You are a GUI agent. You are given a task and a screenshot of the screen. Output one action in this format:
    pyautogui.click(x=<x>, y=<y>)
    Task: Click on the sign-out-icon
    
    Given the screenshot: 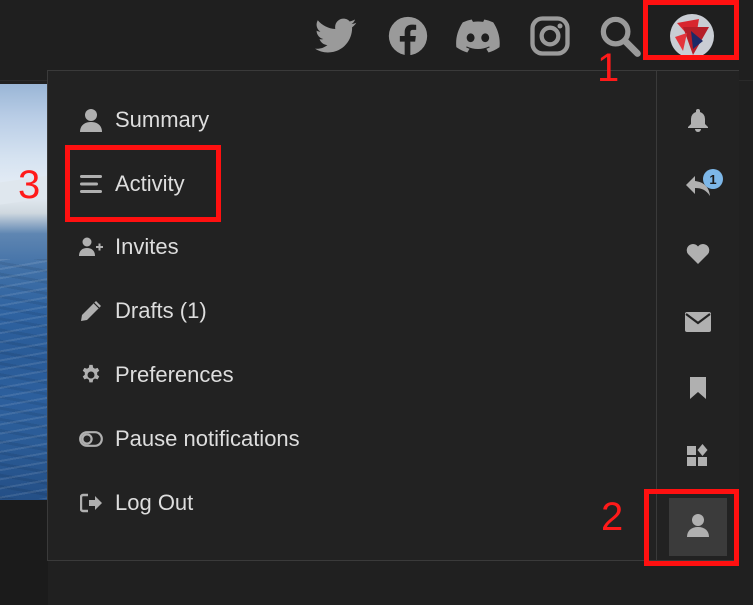 What is the action you would take?
    pyautogui.click(x=91, y=503)
    